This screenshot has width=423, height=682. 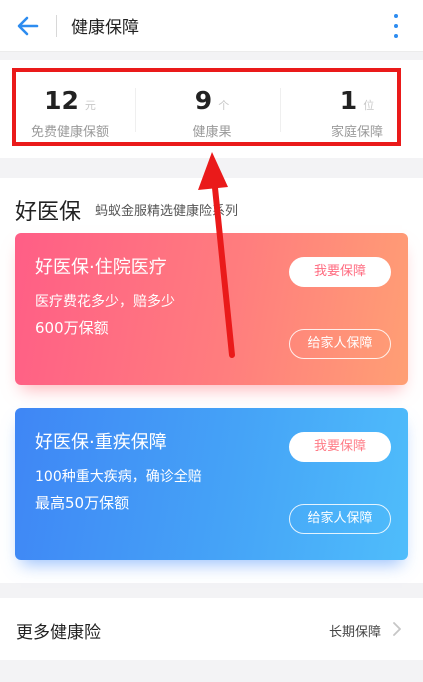 I want to click on card-description: 100种重大疾病，确诊全赔, so click(x=118, y=477).